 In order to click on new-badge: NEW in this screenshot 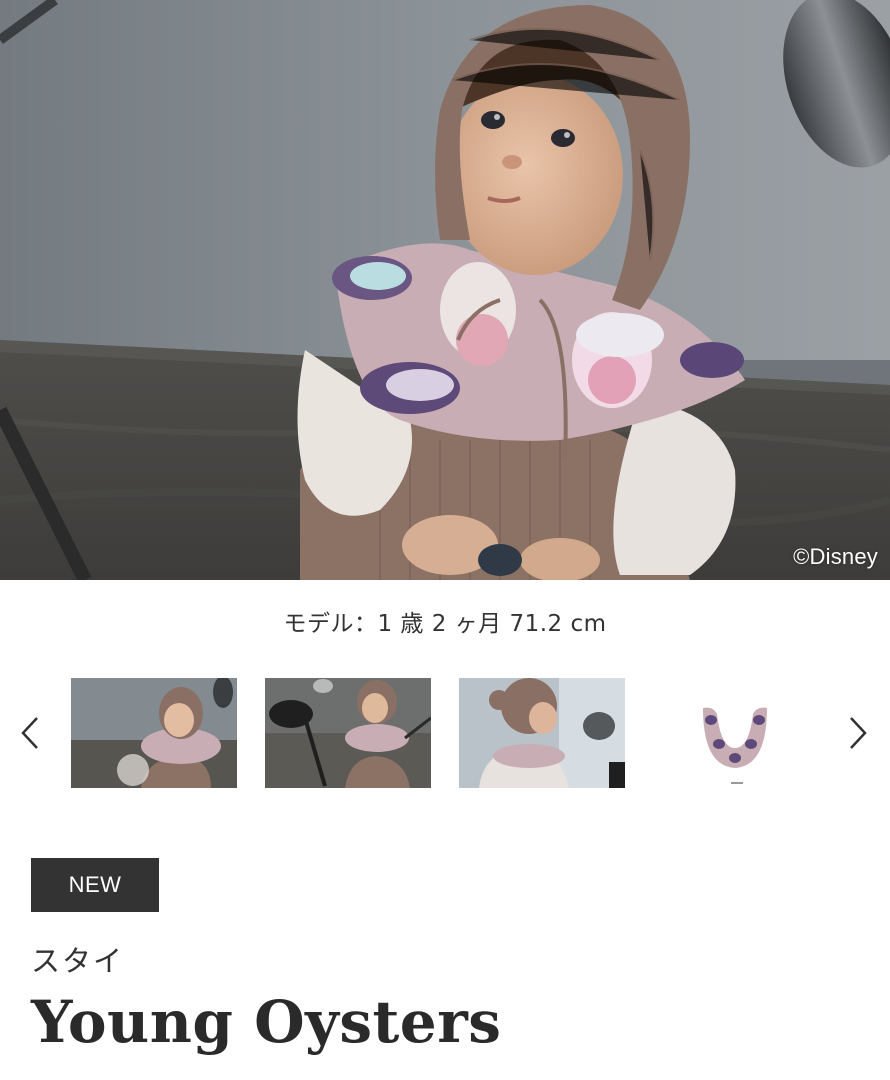, I will do `click(95, 885)`.